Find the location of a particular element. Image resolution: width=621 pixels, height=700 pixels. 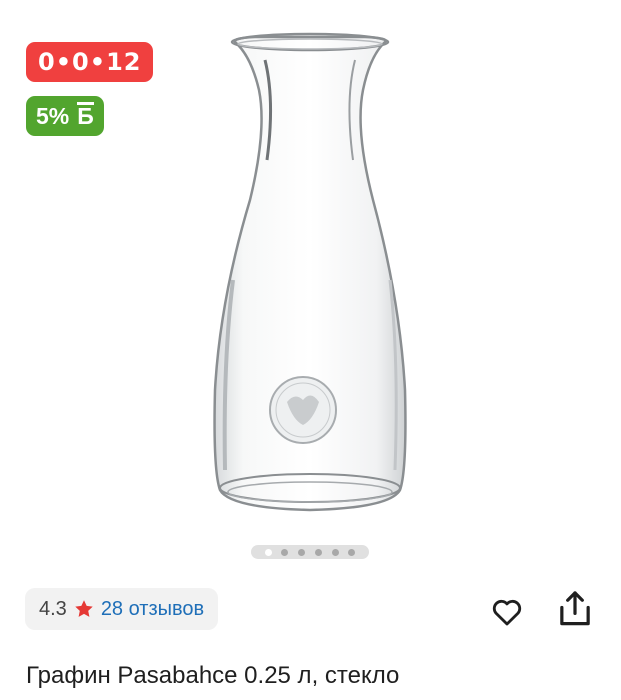

installment-badge: 0•0•12 is located at coordinates (90, 62).